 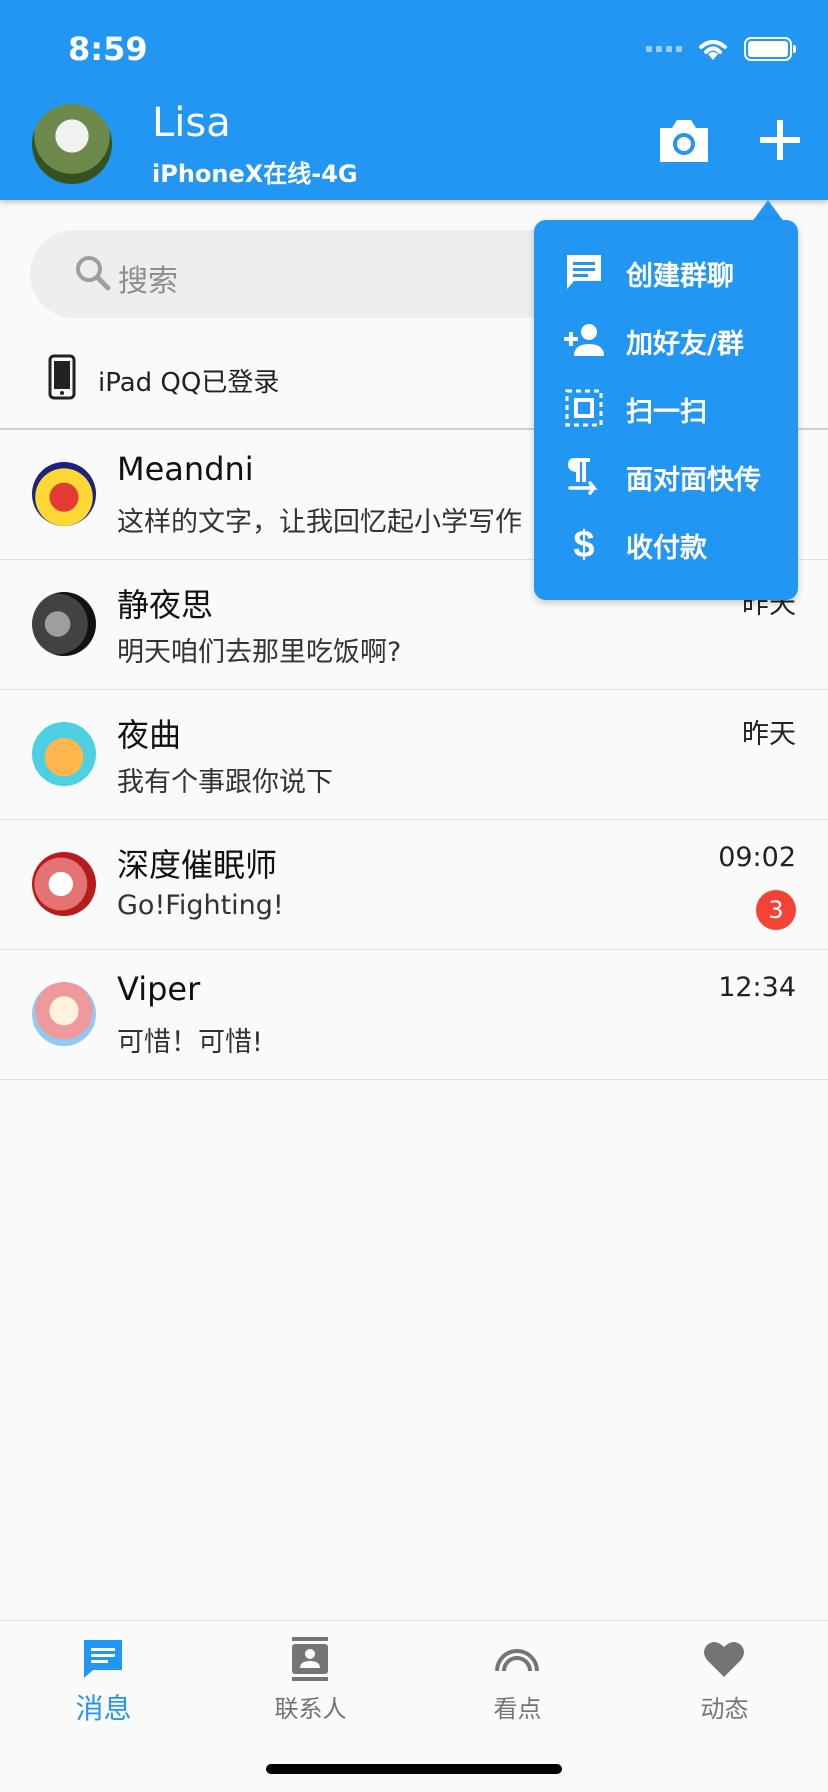 I want to click on user-status: iPhoneX在线-4G, so click(x=255, y=174).